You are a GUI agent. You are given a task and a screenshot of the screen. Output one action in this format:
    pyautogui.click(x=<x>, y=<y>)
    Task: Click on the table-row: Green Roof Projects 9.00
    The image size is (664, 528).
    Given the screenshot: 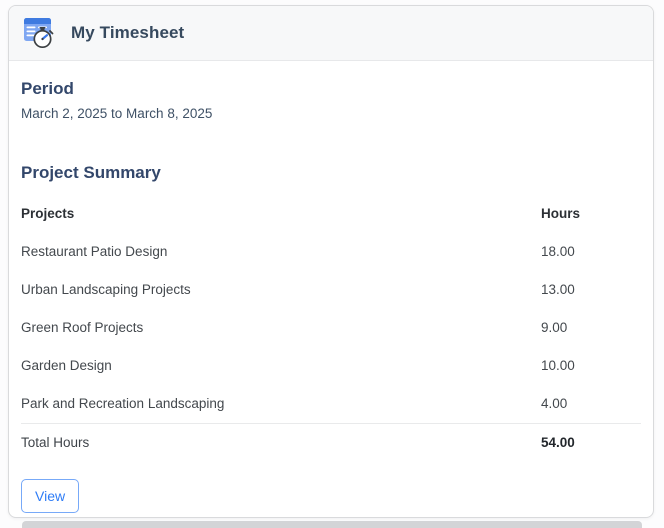 What is the action you would take?
    pyautogui.click(x=331, y=328)
    